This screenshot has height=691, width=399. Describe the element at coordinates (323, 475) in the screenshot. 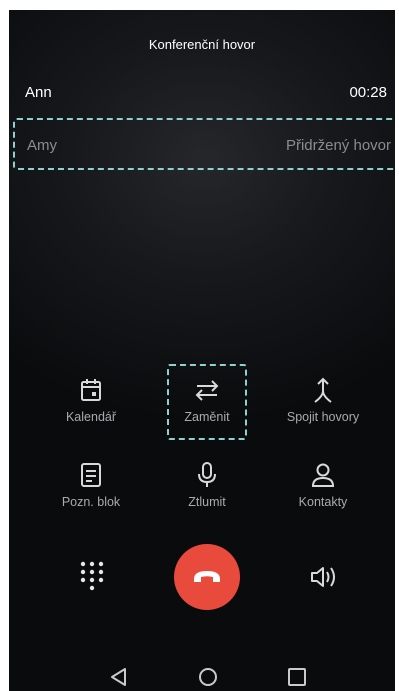

I see `contacts-icon` at that location.